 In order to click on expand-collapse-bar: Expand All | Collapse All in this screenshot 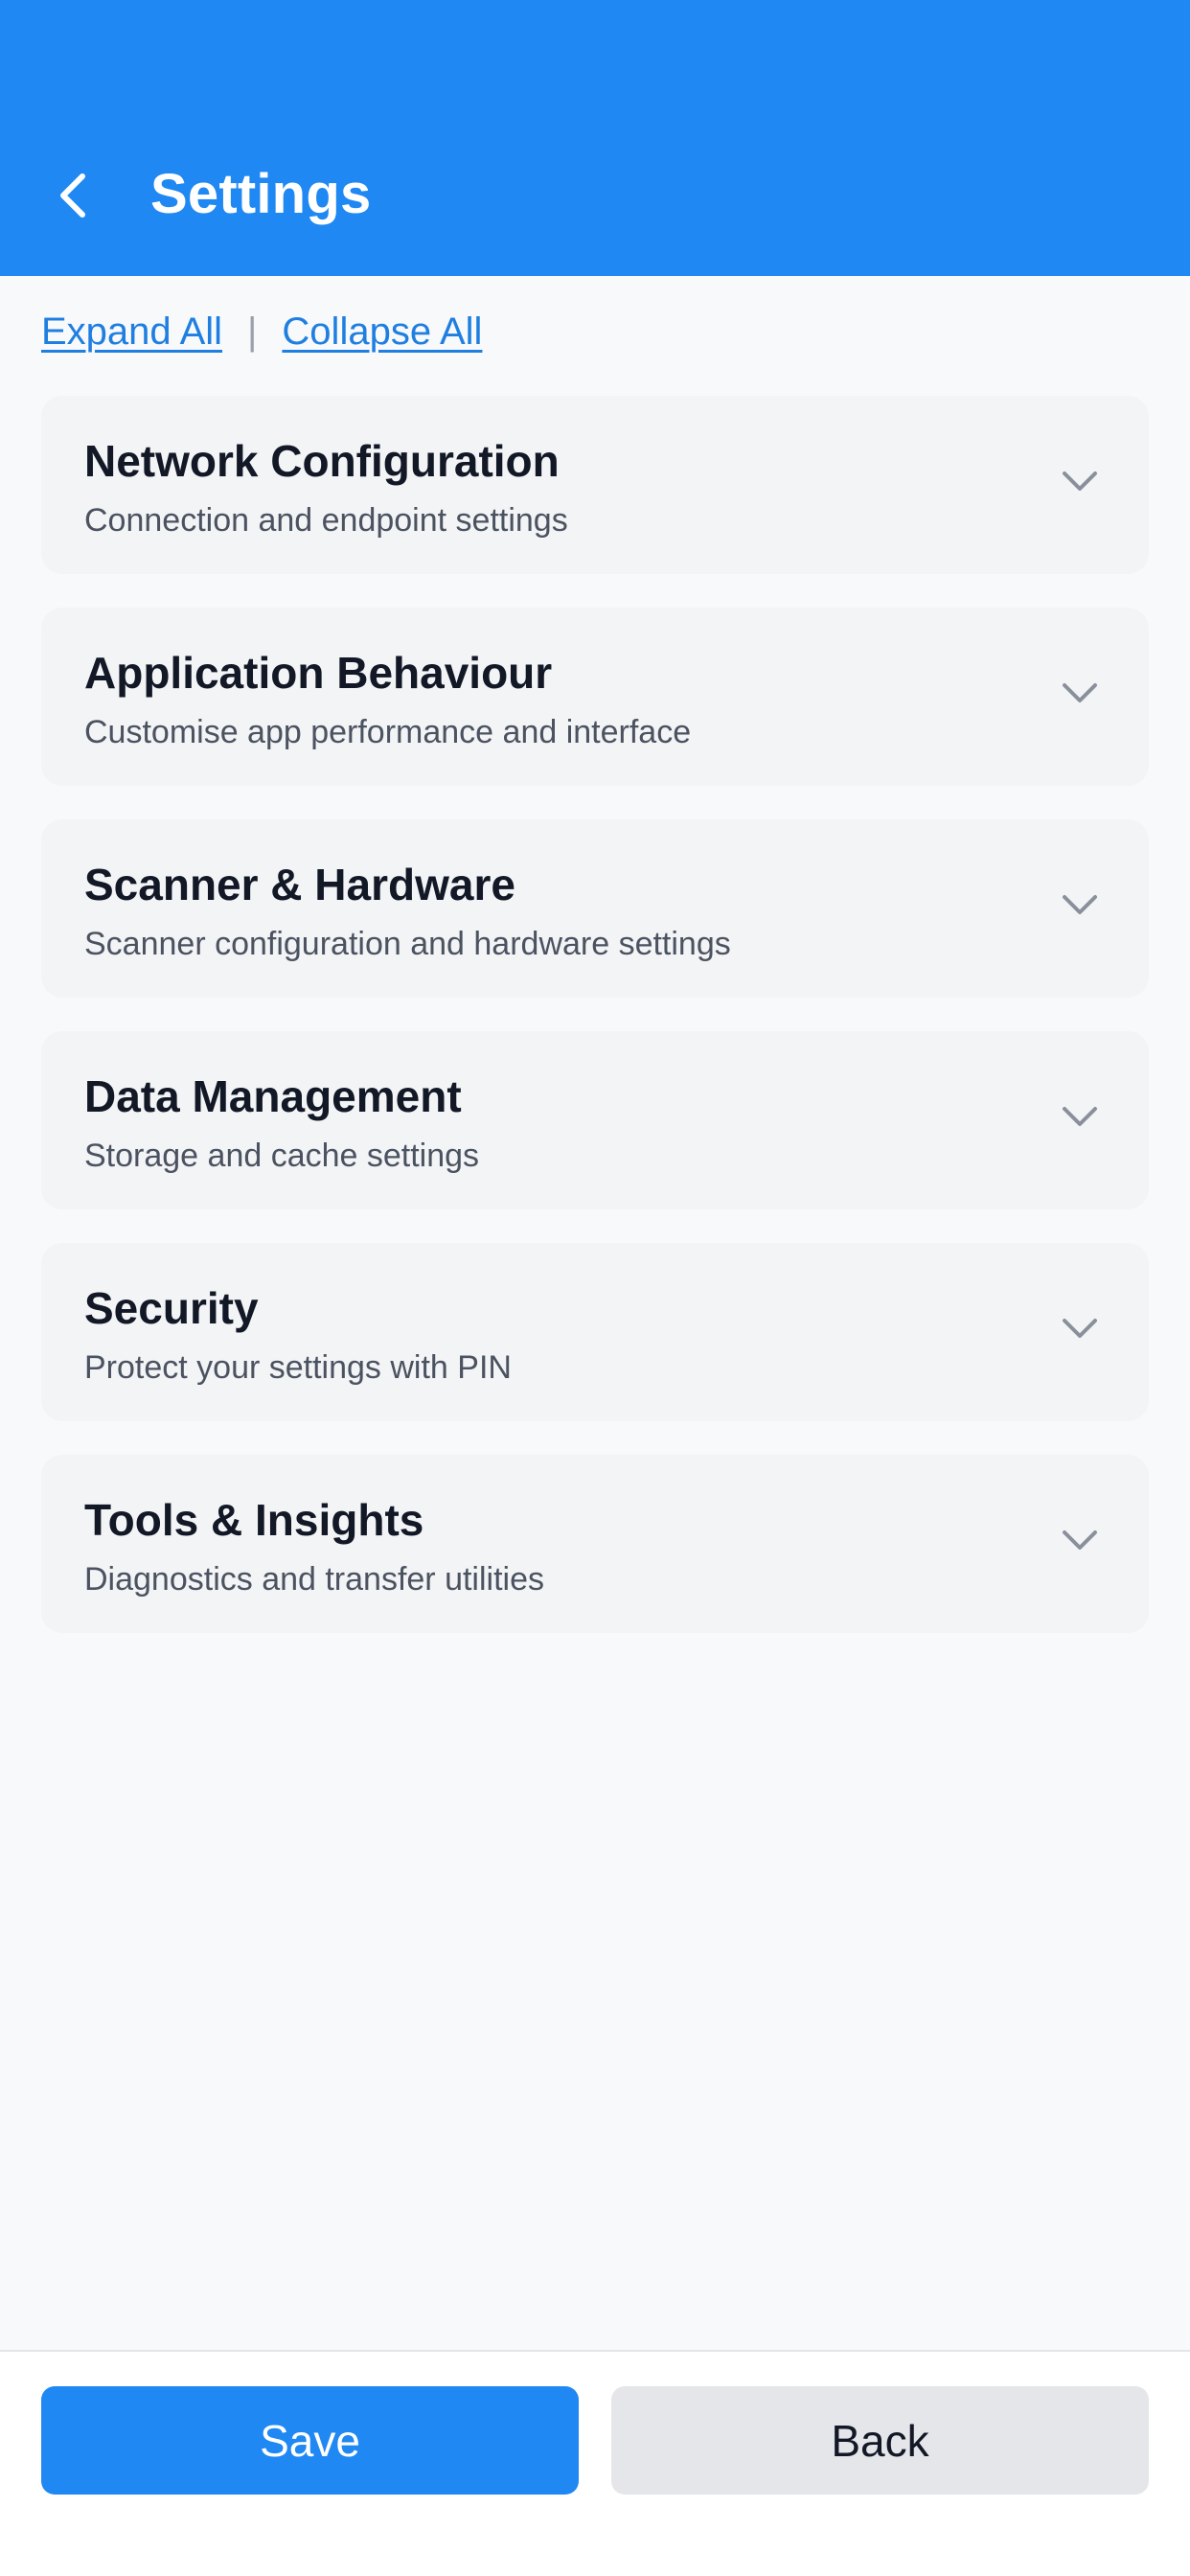, I will do `click(262, 331)`.